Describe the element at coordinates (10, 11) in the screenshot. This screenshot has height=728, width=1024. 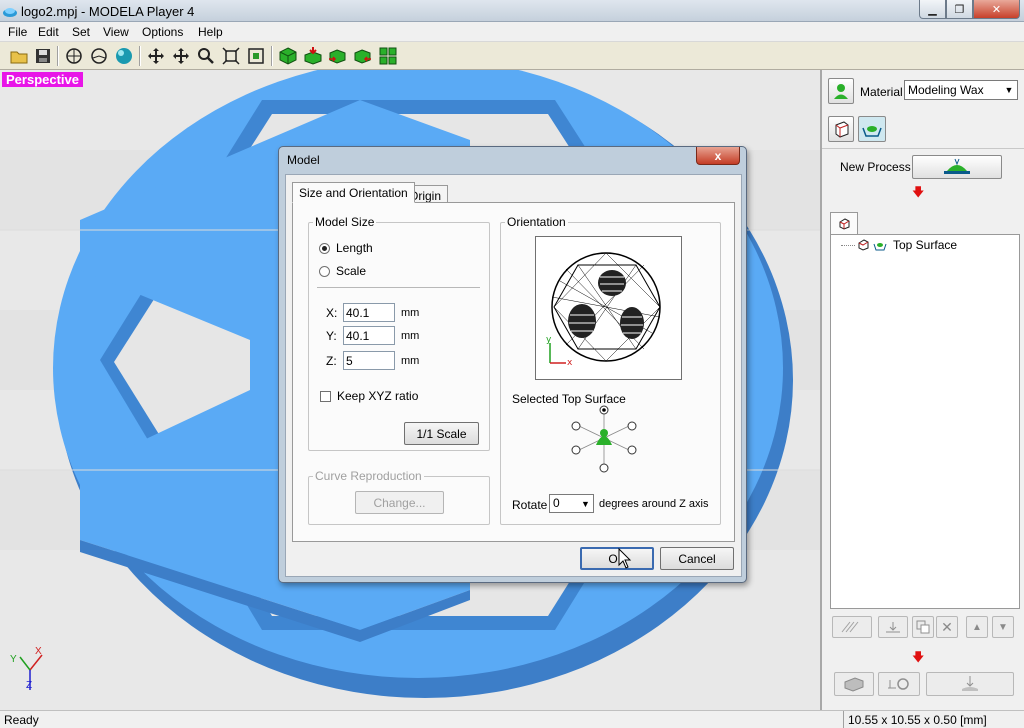
I see `app-icon` at that location.